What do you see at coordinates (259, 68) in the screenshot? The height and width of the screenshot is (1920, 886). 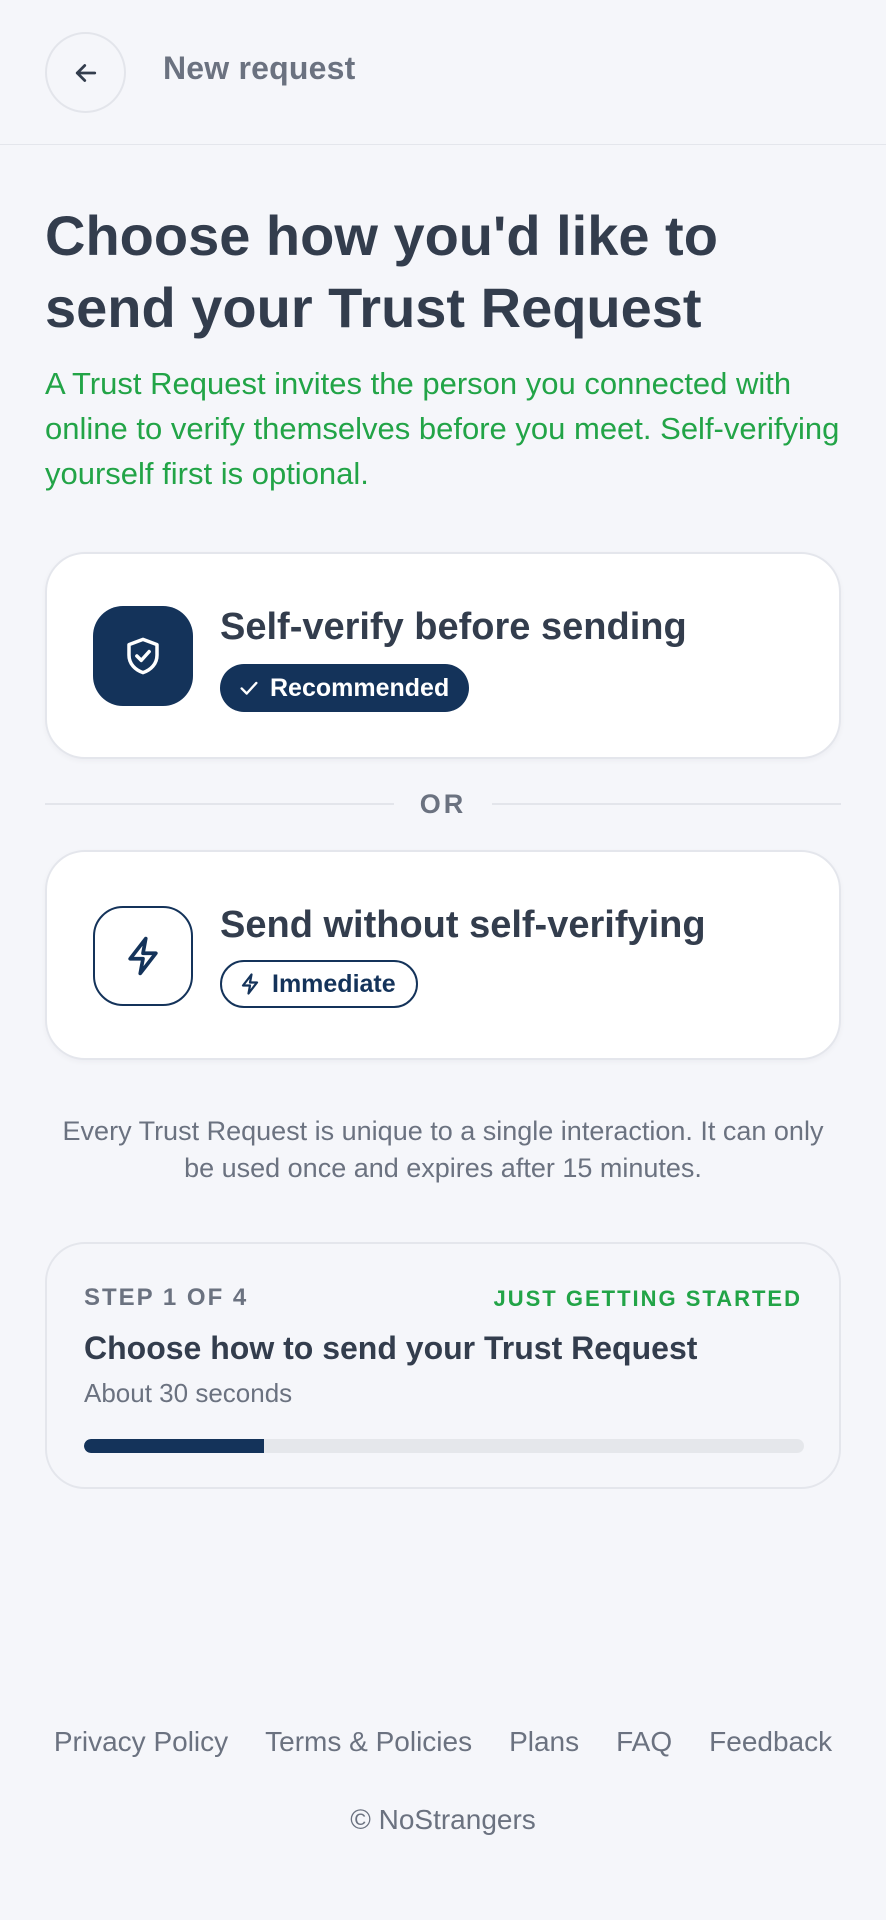 I see `header-title: New request` at bounding box center [259, 68].